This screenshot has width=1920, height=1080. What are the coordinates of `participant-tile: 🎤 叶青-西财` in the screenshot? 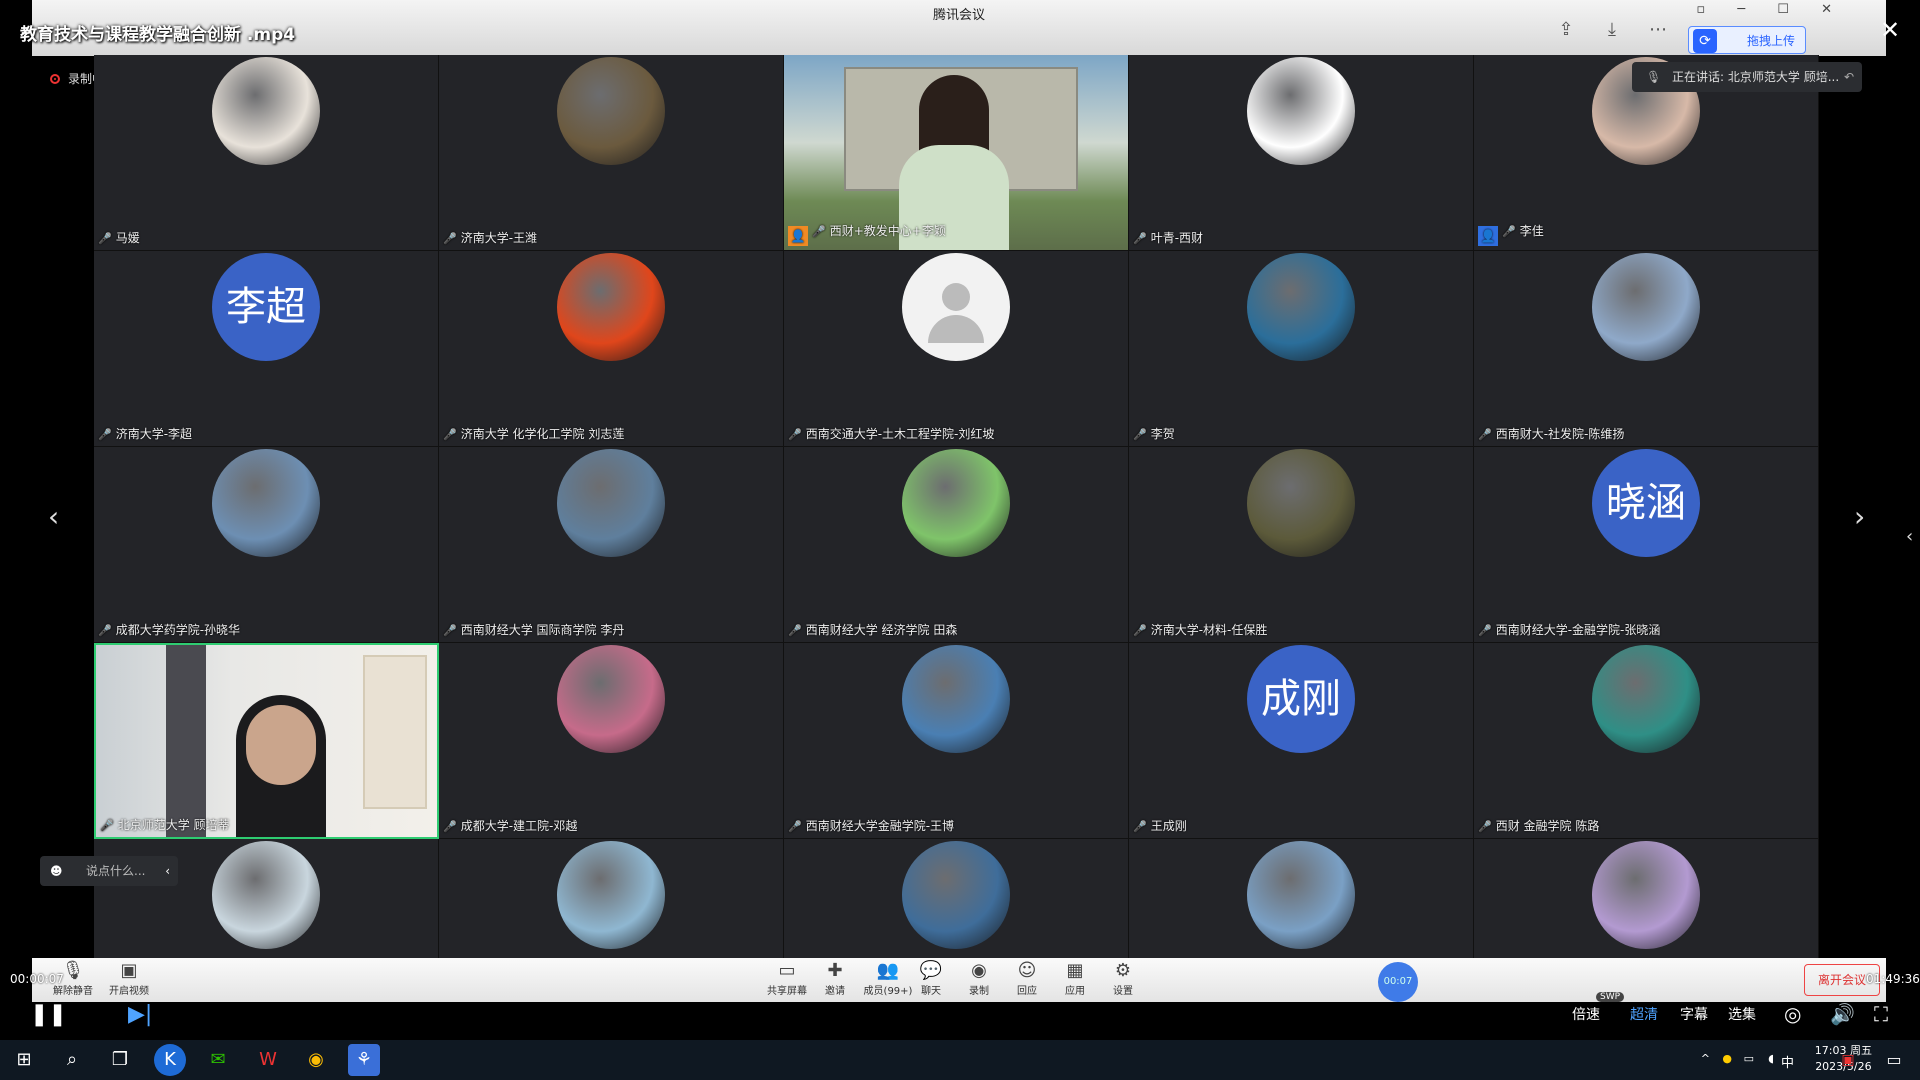 It's located at (1301, 153).